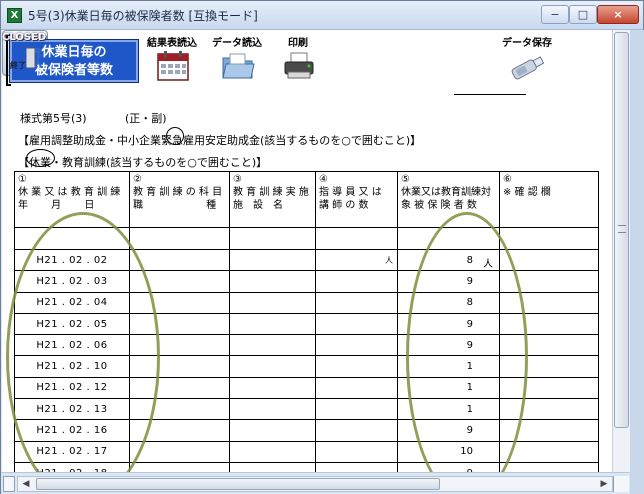  What do you see at coordinates (322, 15) in the screenshot?
I see `title-bar: X 5号(3)休業日毎の被保険者数 [互換モード] − □ ×` at bounding box center [322, 15].